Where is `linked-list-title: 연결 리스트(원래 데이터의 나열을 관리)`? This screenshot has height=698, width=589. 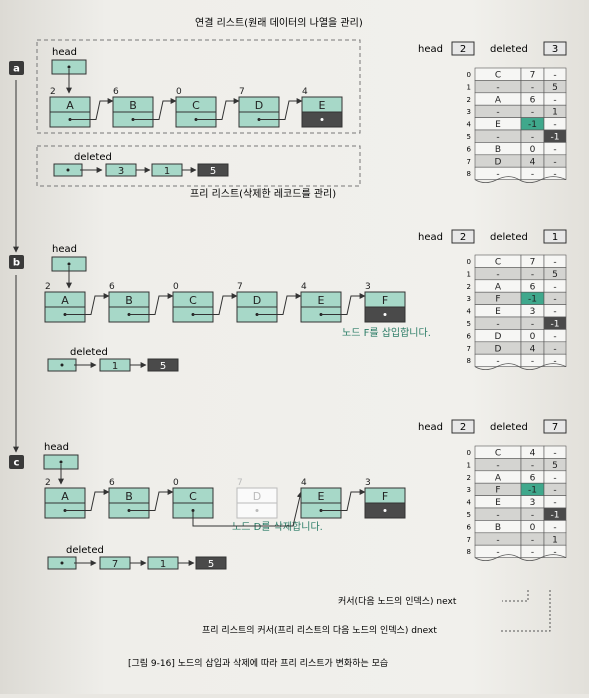 linked-list-title: 연결 리스트(원래 데이터의 나열을 관리) is located at coordinates (279, 23).